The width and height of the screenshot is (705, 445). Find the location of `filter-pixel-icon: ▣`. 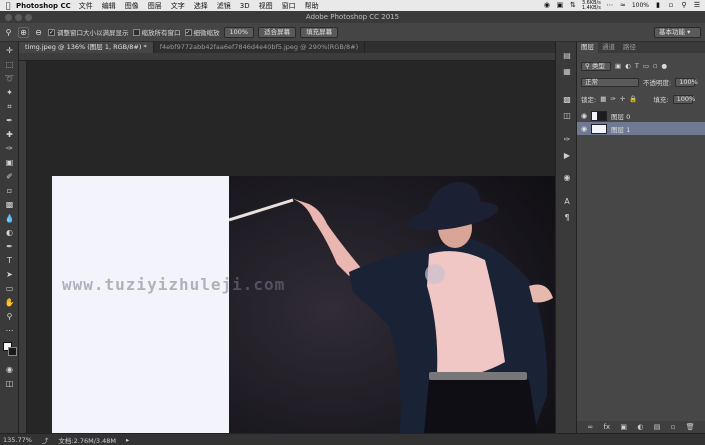

filter-pixel-icon: ▣ is located at coordinates (618, 66).